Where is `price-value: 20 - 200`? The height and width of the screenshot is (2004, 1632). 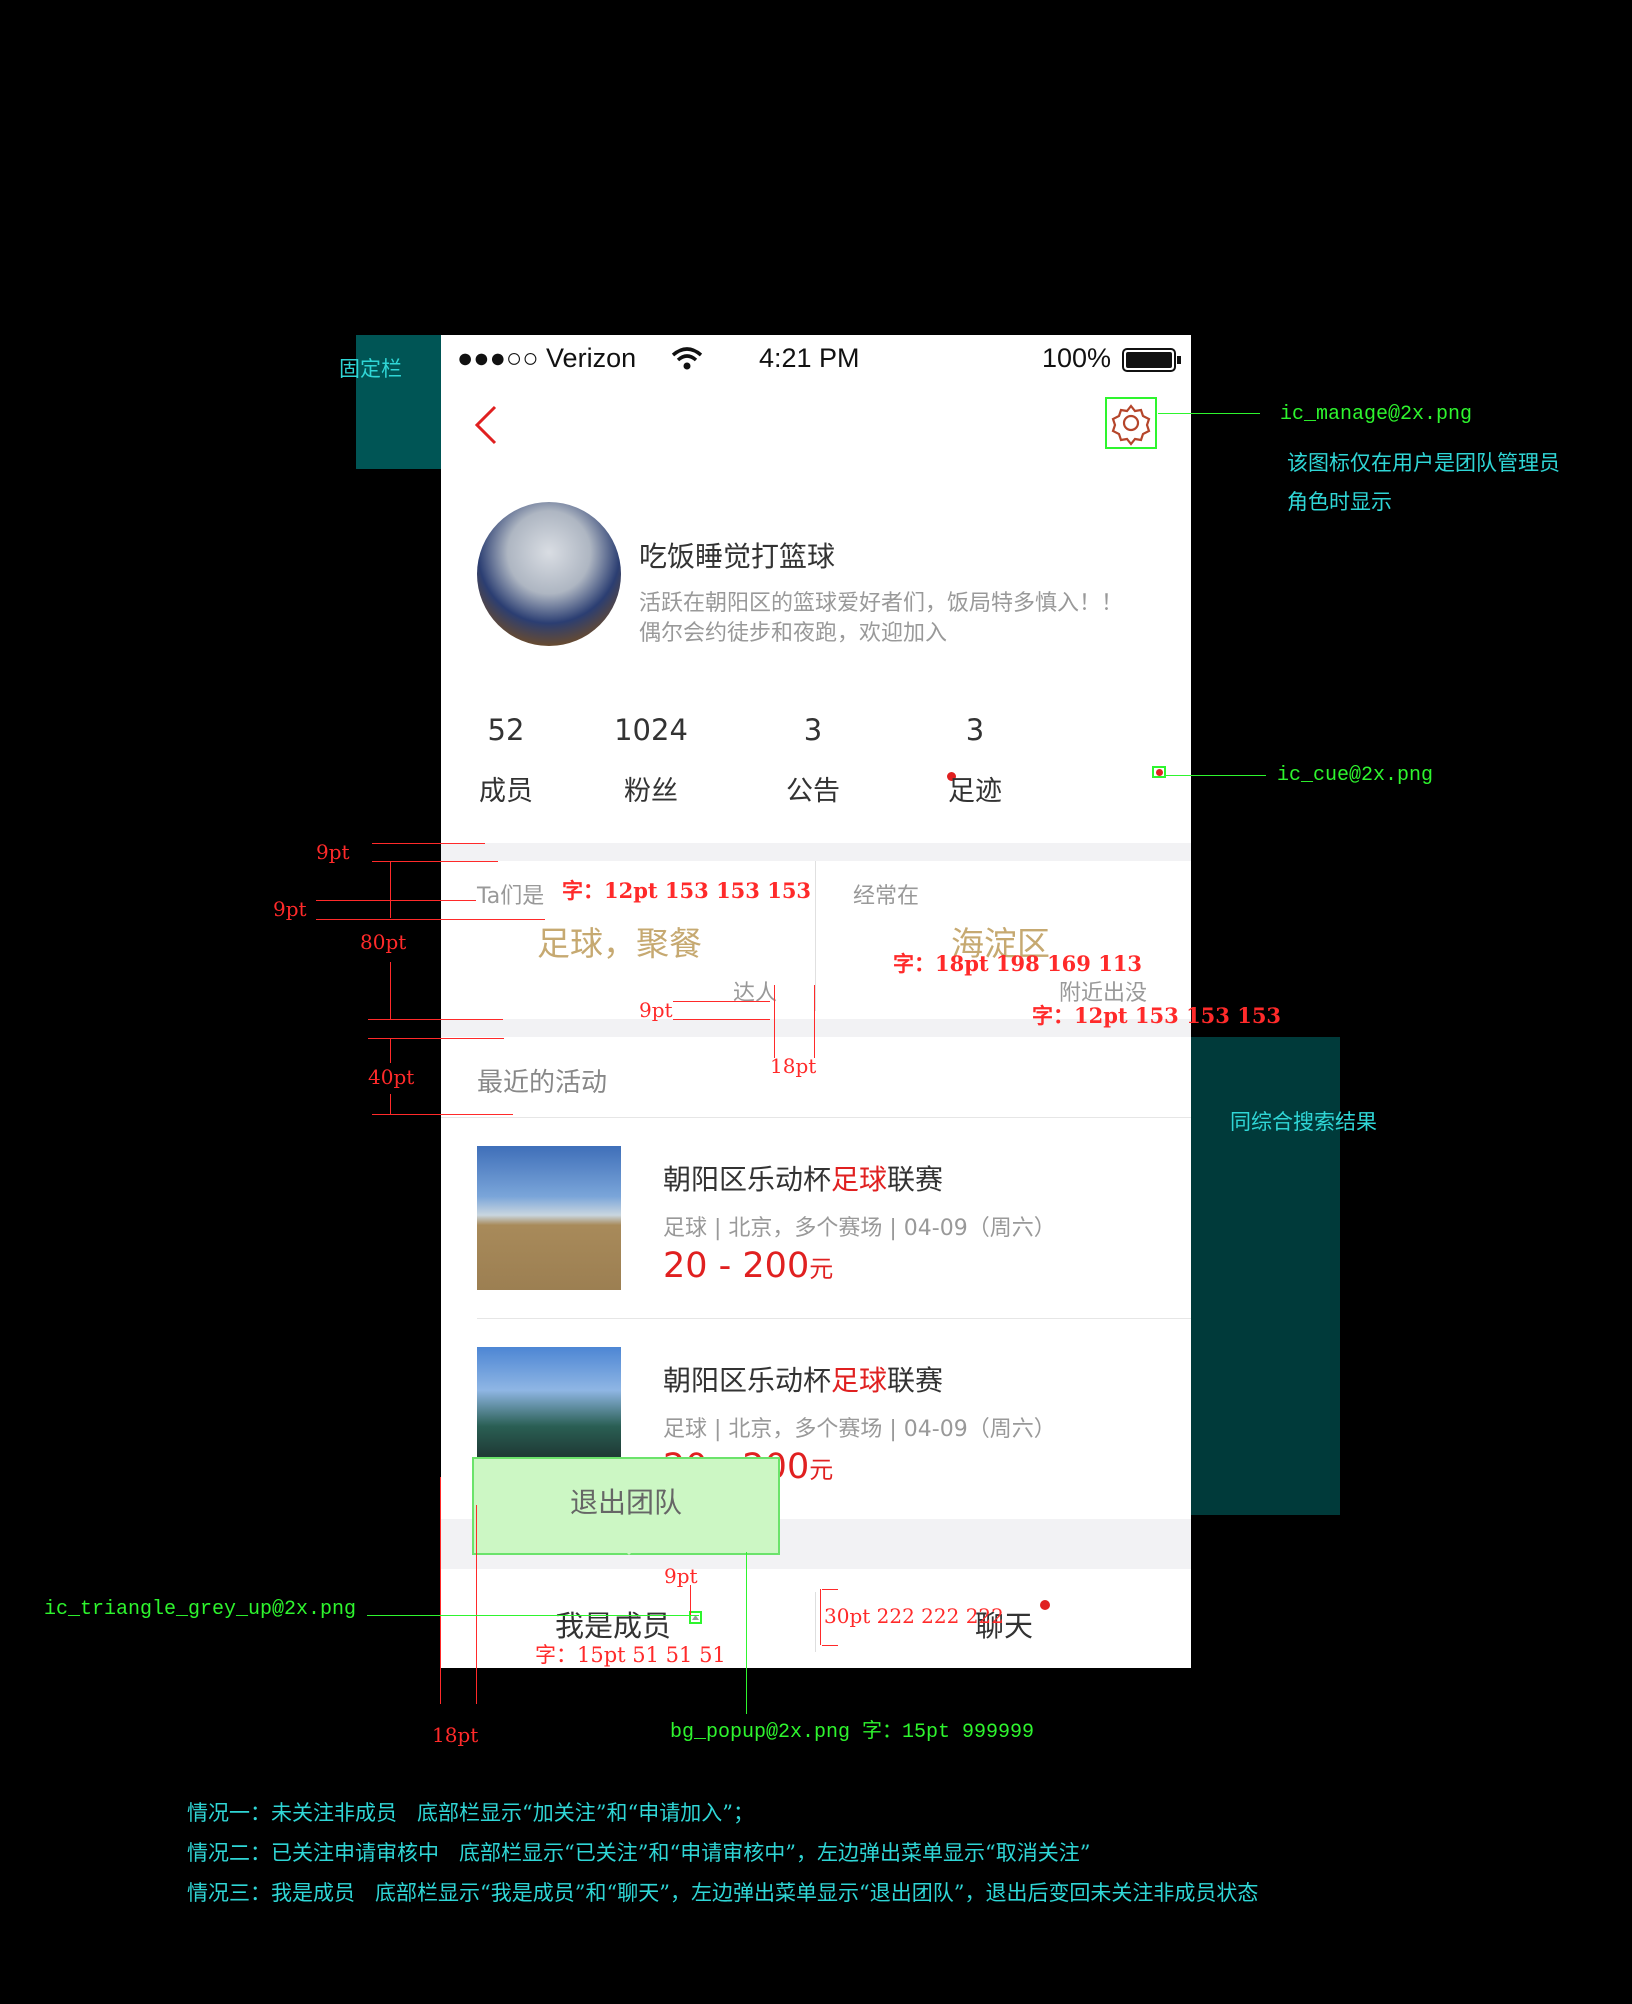
price-value: 20 - 200 is located at coordinates (736, 1266).